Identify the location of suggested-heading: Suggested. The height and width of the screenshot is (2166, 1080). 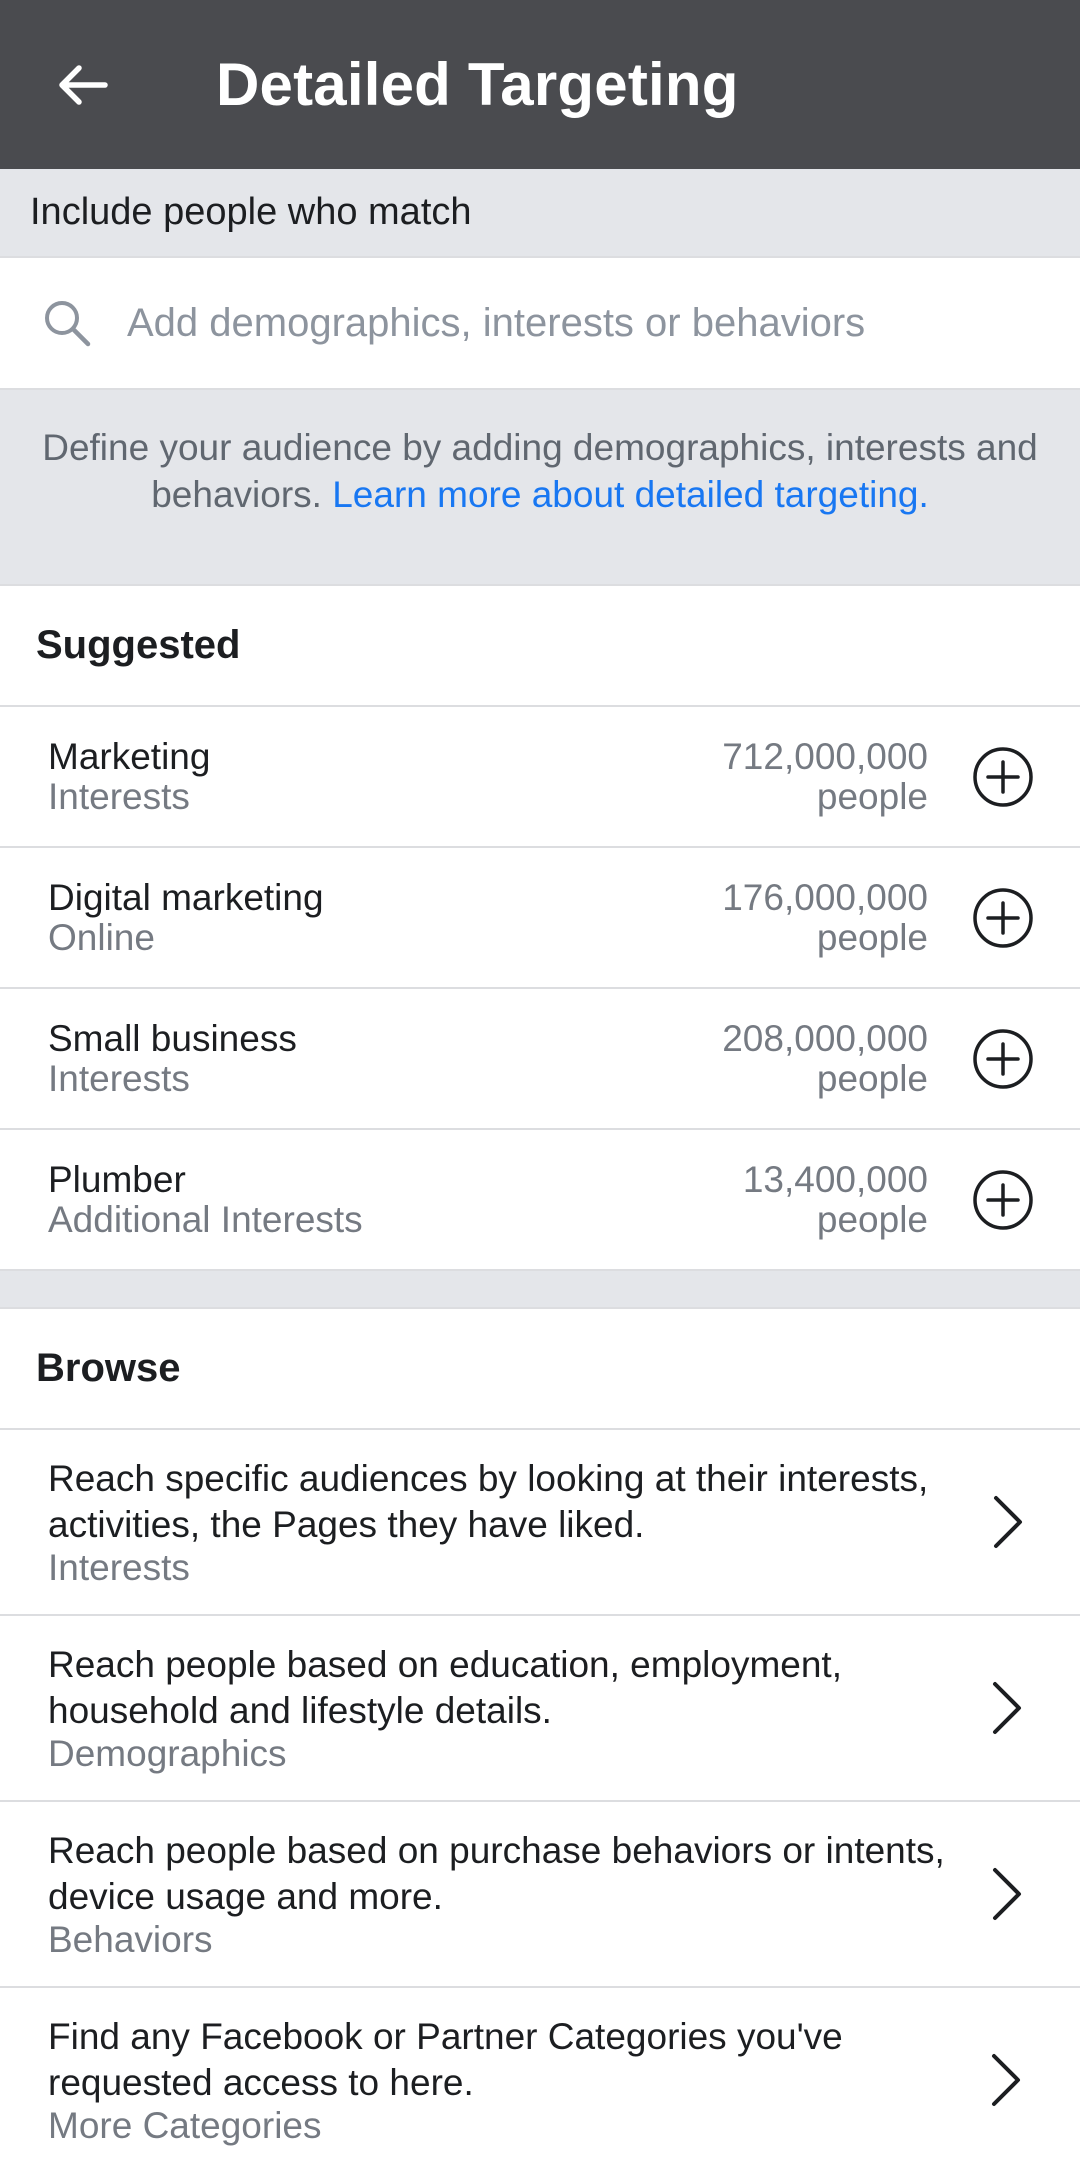
(540, 646).